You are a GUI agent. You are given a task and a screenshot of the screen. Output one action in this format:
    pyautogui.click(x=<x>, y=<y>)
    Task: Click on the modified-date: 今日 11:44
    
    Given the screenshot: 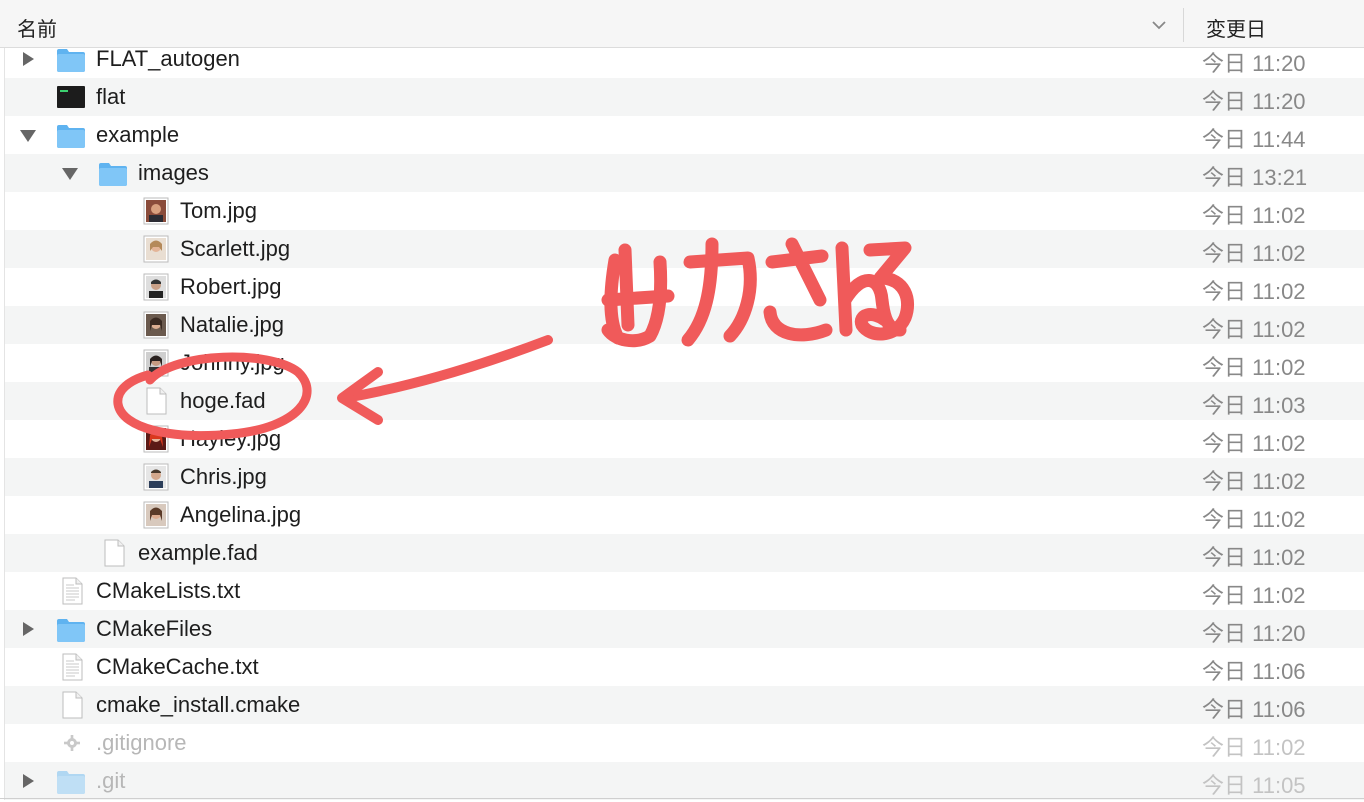 What is the action you would take?
    pyautogui.click(x=1254, y=139)
    